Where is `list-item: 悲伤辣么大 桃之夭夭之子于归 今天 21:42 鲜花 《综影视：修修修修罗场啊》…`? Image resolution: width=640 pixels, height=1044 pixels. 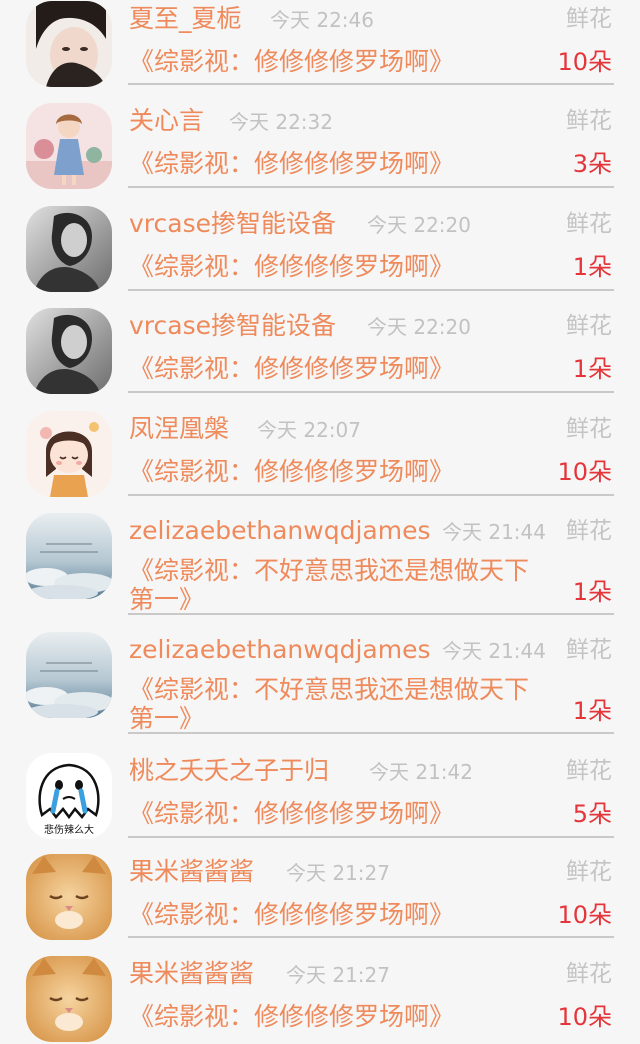 list-item: 悲伤辣么大 桃之夭夭之子于归 今天 21:42 鲜花 《综影视：修修修修罗场啊》… is located at coordinates (320, 796).